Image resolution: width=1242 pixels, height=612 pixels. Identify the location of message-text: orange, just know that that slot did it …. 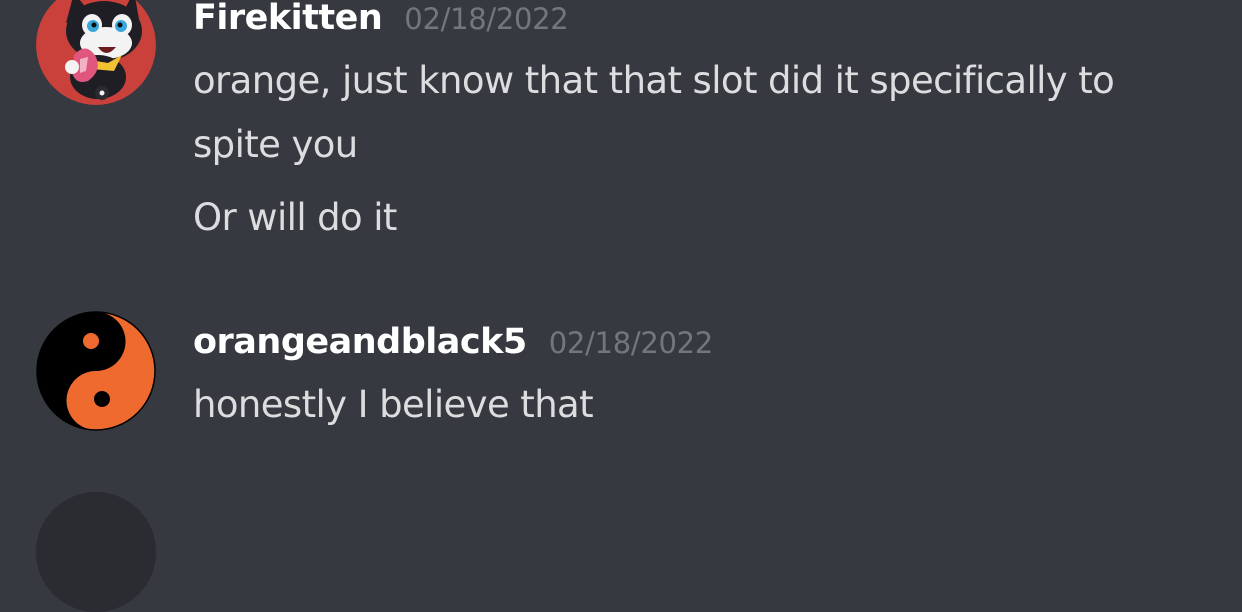
(654, 80).